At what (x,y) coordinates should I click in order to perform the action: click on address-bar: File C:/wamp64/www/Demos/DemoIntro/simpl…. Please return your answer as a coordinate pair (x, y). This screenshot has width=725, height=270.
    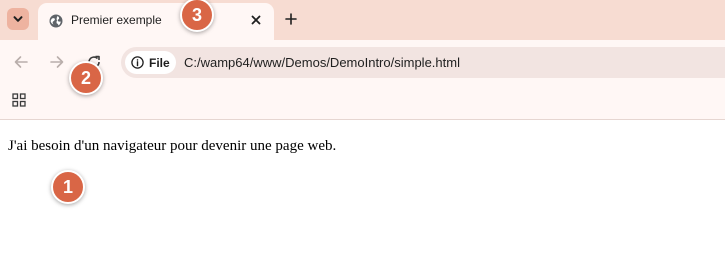
    Looking at the image, I should click on (423, 62).